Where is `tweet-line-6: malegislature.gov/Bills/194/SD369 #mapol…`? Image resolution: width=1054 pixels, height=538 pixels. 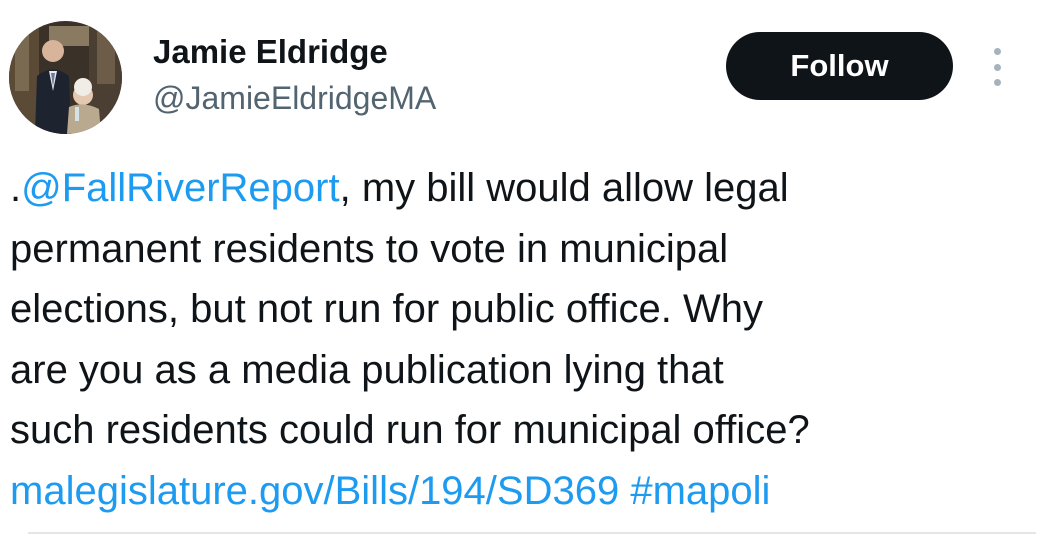
tweet-line-6: malegislature.gov/Bills/194/SD369 #mapol… is located at coordinates (525, 491).